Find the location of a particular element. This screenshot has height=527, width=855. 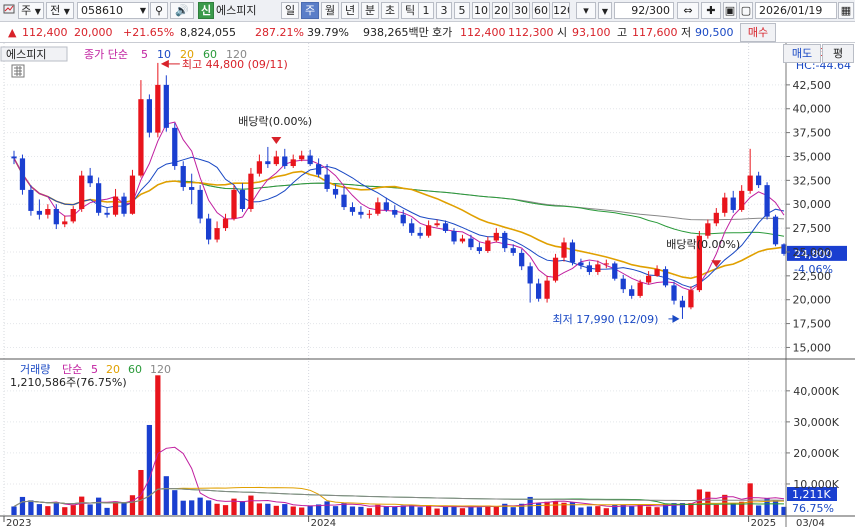

number-tab-30: 30 is located at coordinates (521, 10).